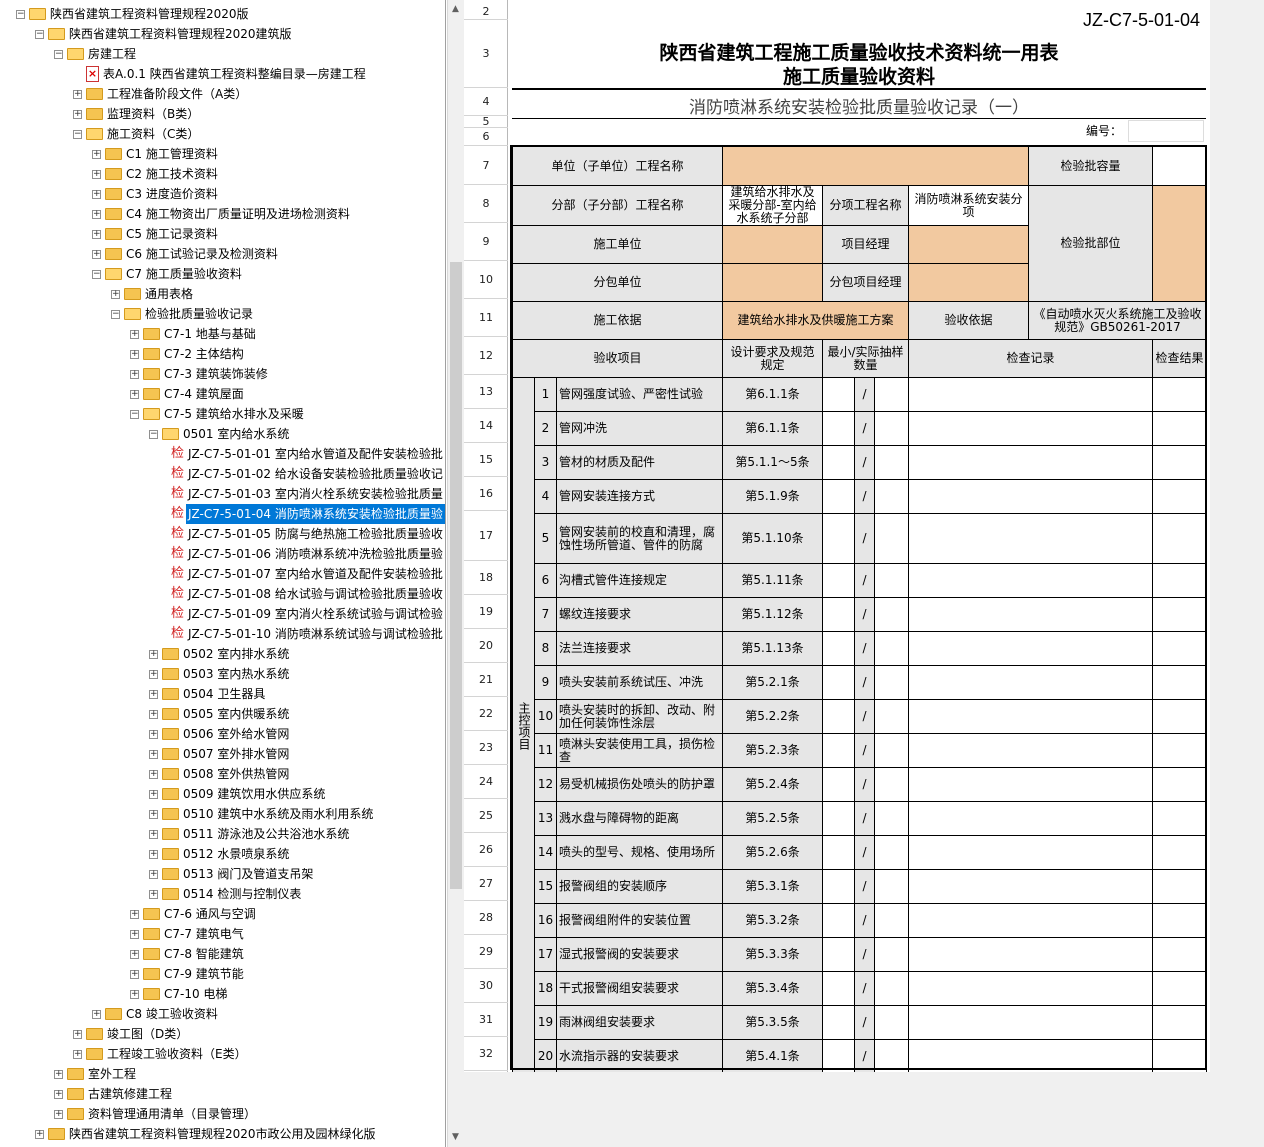  I want to click on tree-node: +0503 室内热水系统, so click(222, 674).